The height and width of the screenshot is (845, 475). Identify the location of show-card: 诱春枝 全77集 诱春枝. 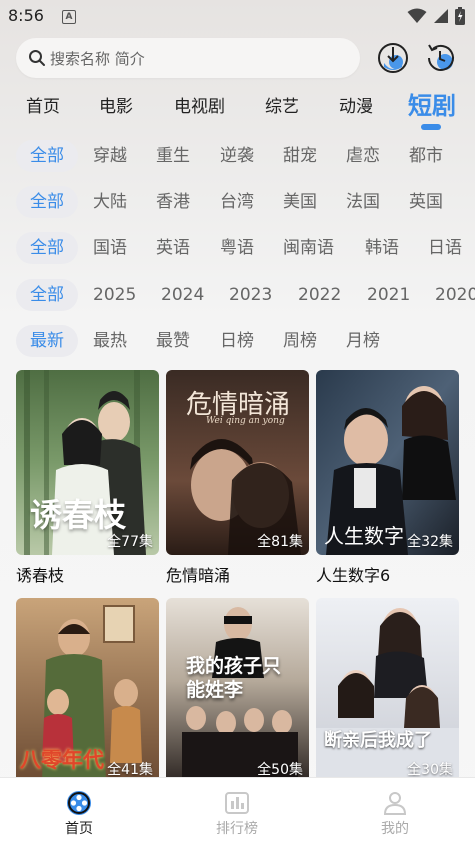
(87, 478).